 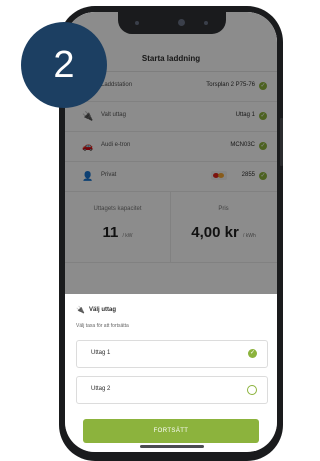 What do you see at coordinates (252, 353) in the screenshot?
I see `radio-checked-icon: ✓` at bounding box center [252, 353].